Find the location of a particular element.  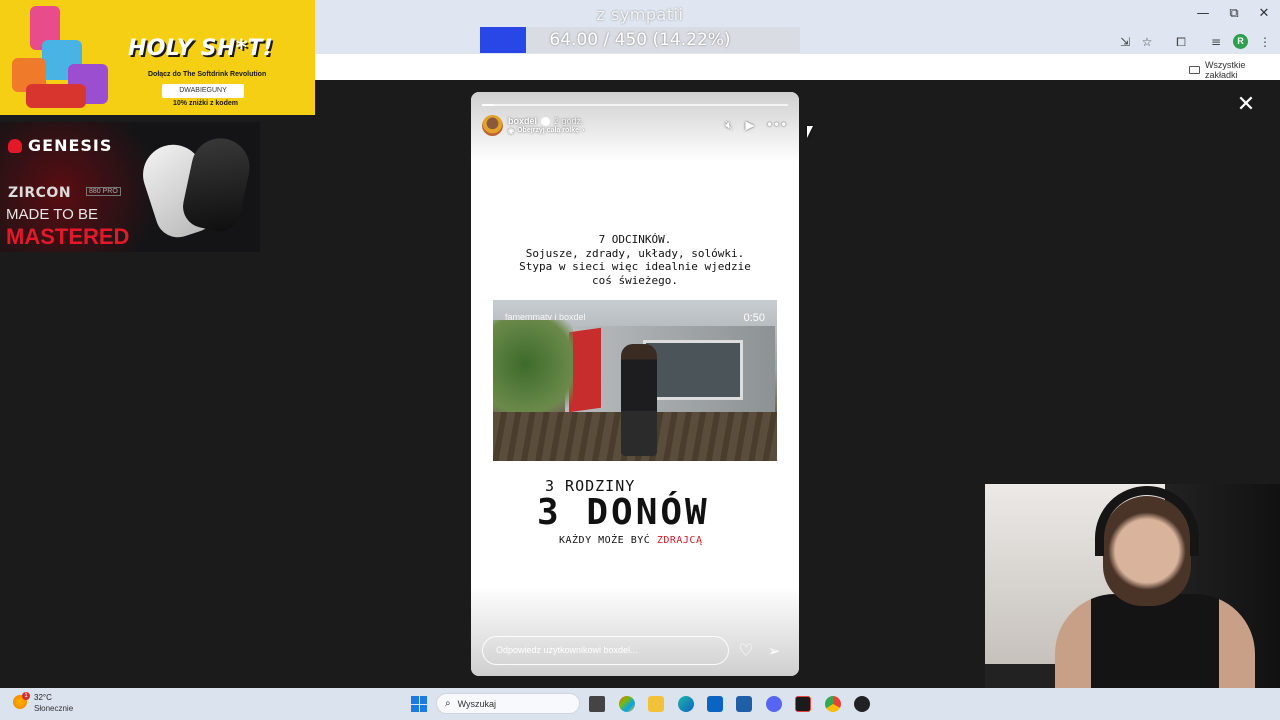

traitor-prefix: KAŻDY MOŻE BYĆ is located at coordinates (605, 540).